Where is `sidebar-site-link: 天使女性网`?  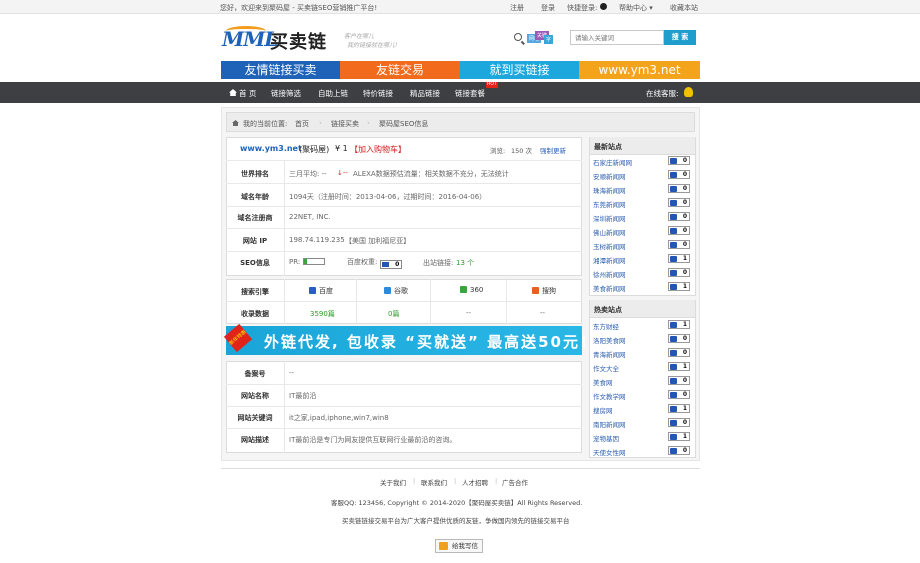
sidebar-site-link: 天使女性网 is located at coordinates (609, 452).